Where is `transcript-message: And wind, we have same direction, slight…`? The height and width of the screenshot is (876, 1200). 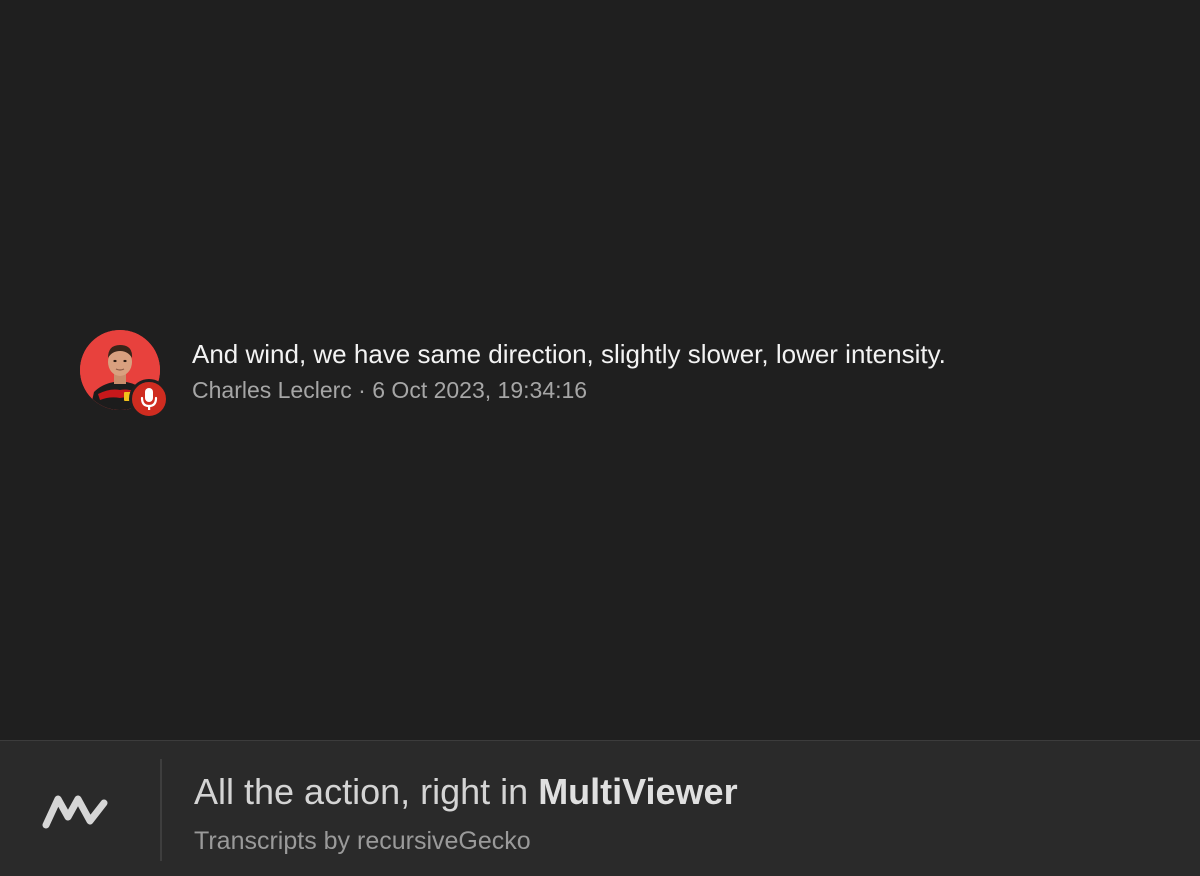 transcript-message: And wind, we have same direction, slight… is located at coordinates (513, 374).